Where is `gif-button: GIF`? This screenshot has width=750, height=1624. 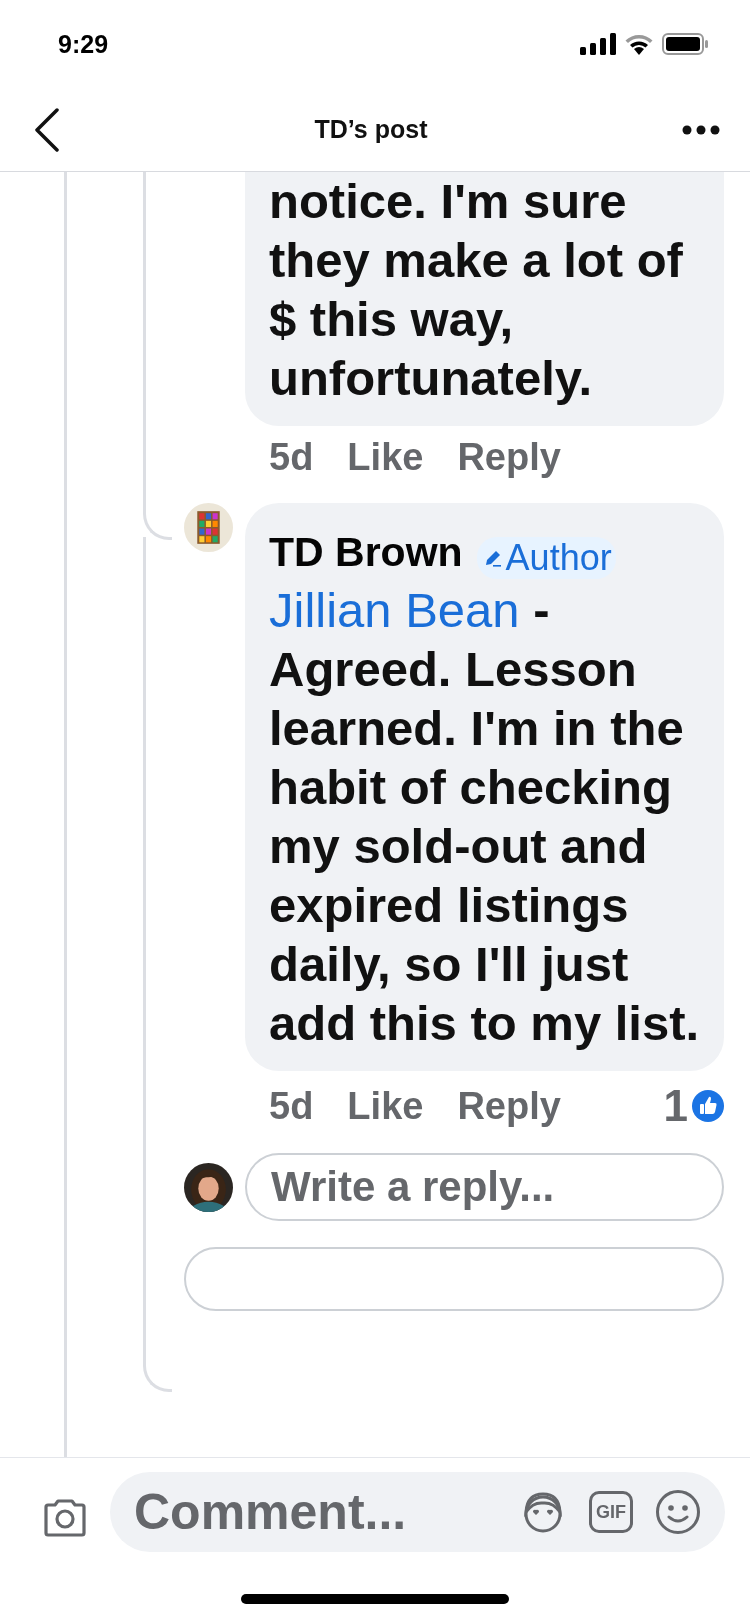 gif-button: GIF is located at coordinates (611, 1512).